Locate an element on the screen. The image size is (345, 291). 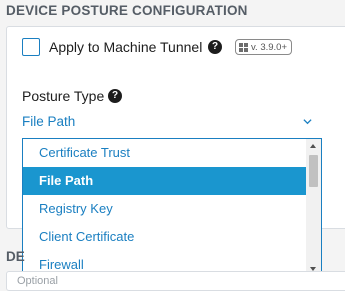
apply-machine-tunnel-checkbox is located at coordinates (31, 47).